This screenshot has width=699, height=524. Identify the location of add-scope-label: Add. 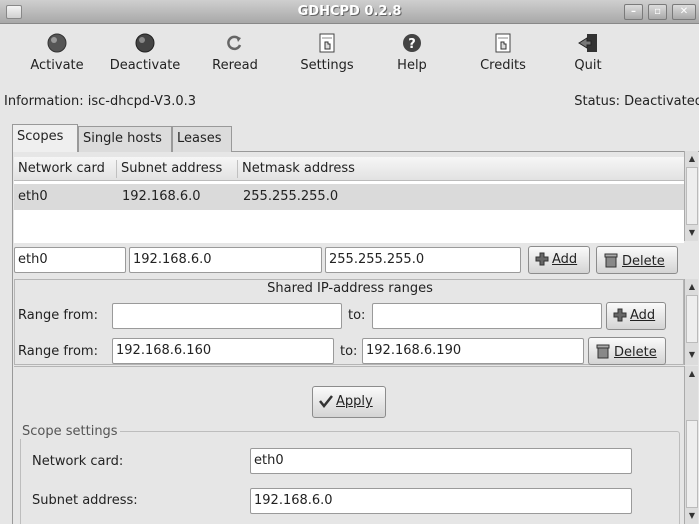
(565, 259).